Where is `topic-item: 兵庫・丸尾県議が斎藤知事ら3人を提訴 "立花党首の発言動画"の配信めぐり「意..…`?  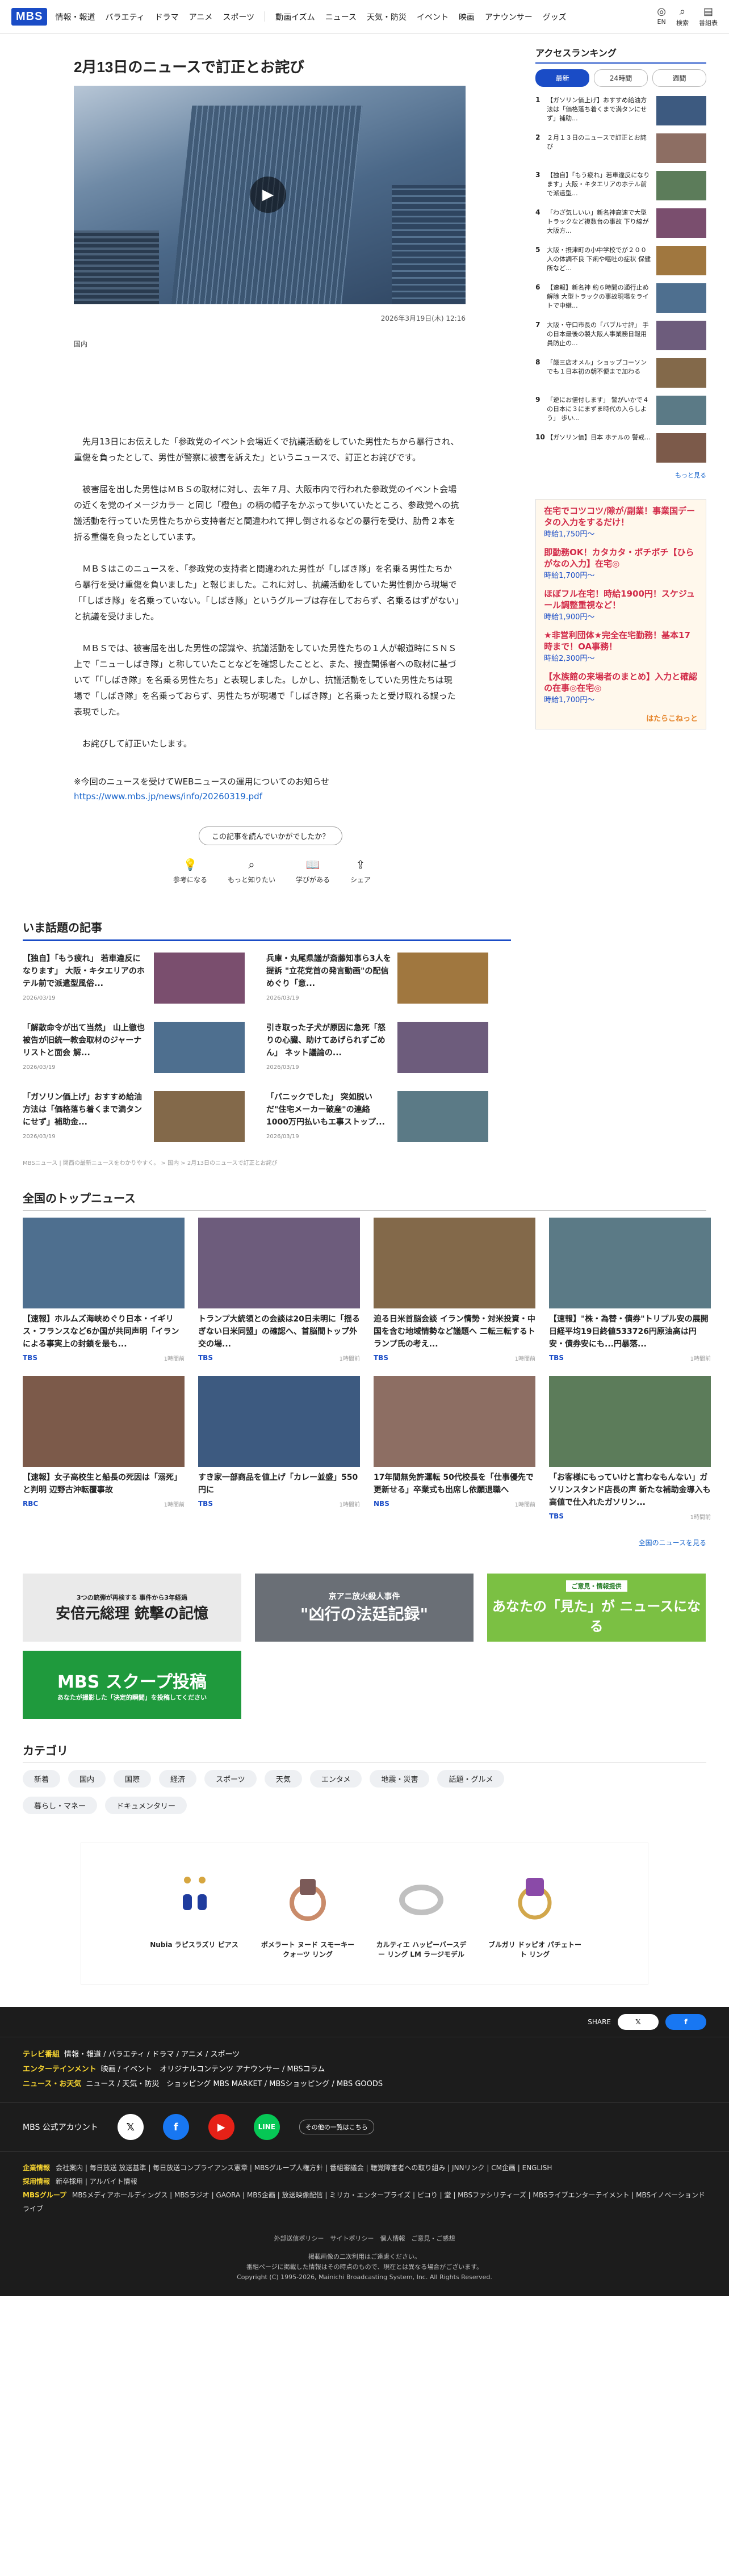 topic-item: 兵庫・丸尾県議が斎藤知事ら3人を提訴 "立花党首の発言動画"の配信めぐり「意..… is located at coordinates (377, 979).